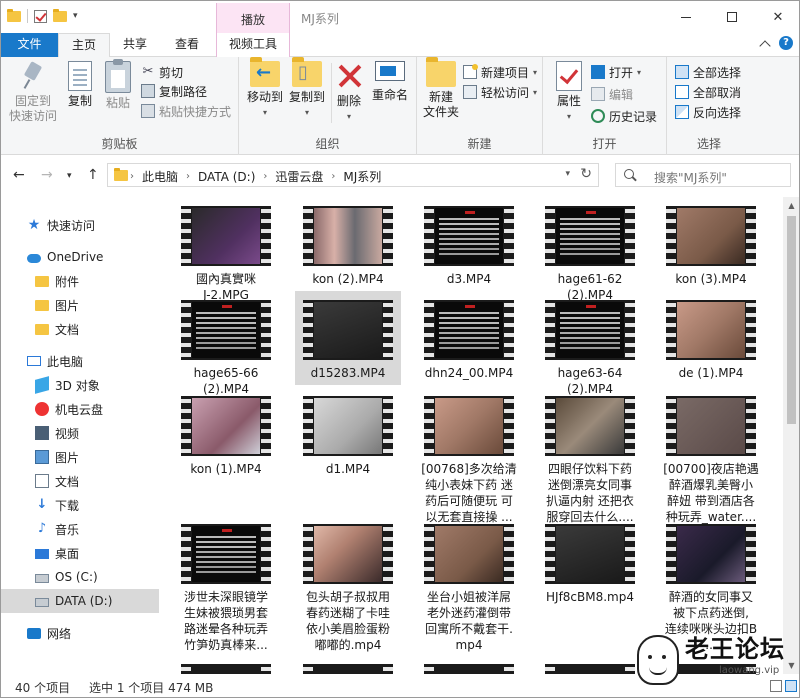 This screenshot has height=698, width=800. Describe the element at coordinates (791, 435) in the screenshot. I see `vertical-scrollbar: ▲ ▼` at that location.